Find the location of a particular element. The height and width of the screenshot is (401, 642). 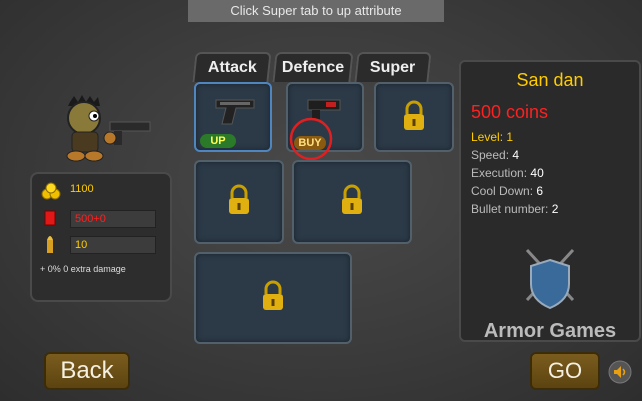

weapon-slot-1: UP is located at coordinates (233, 117).